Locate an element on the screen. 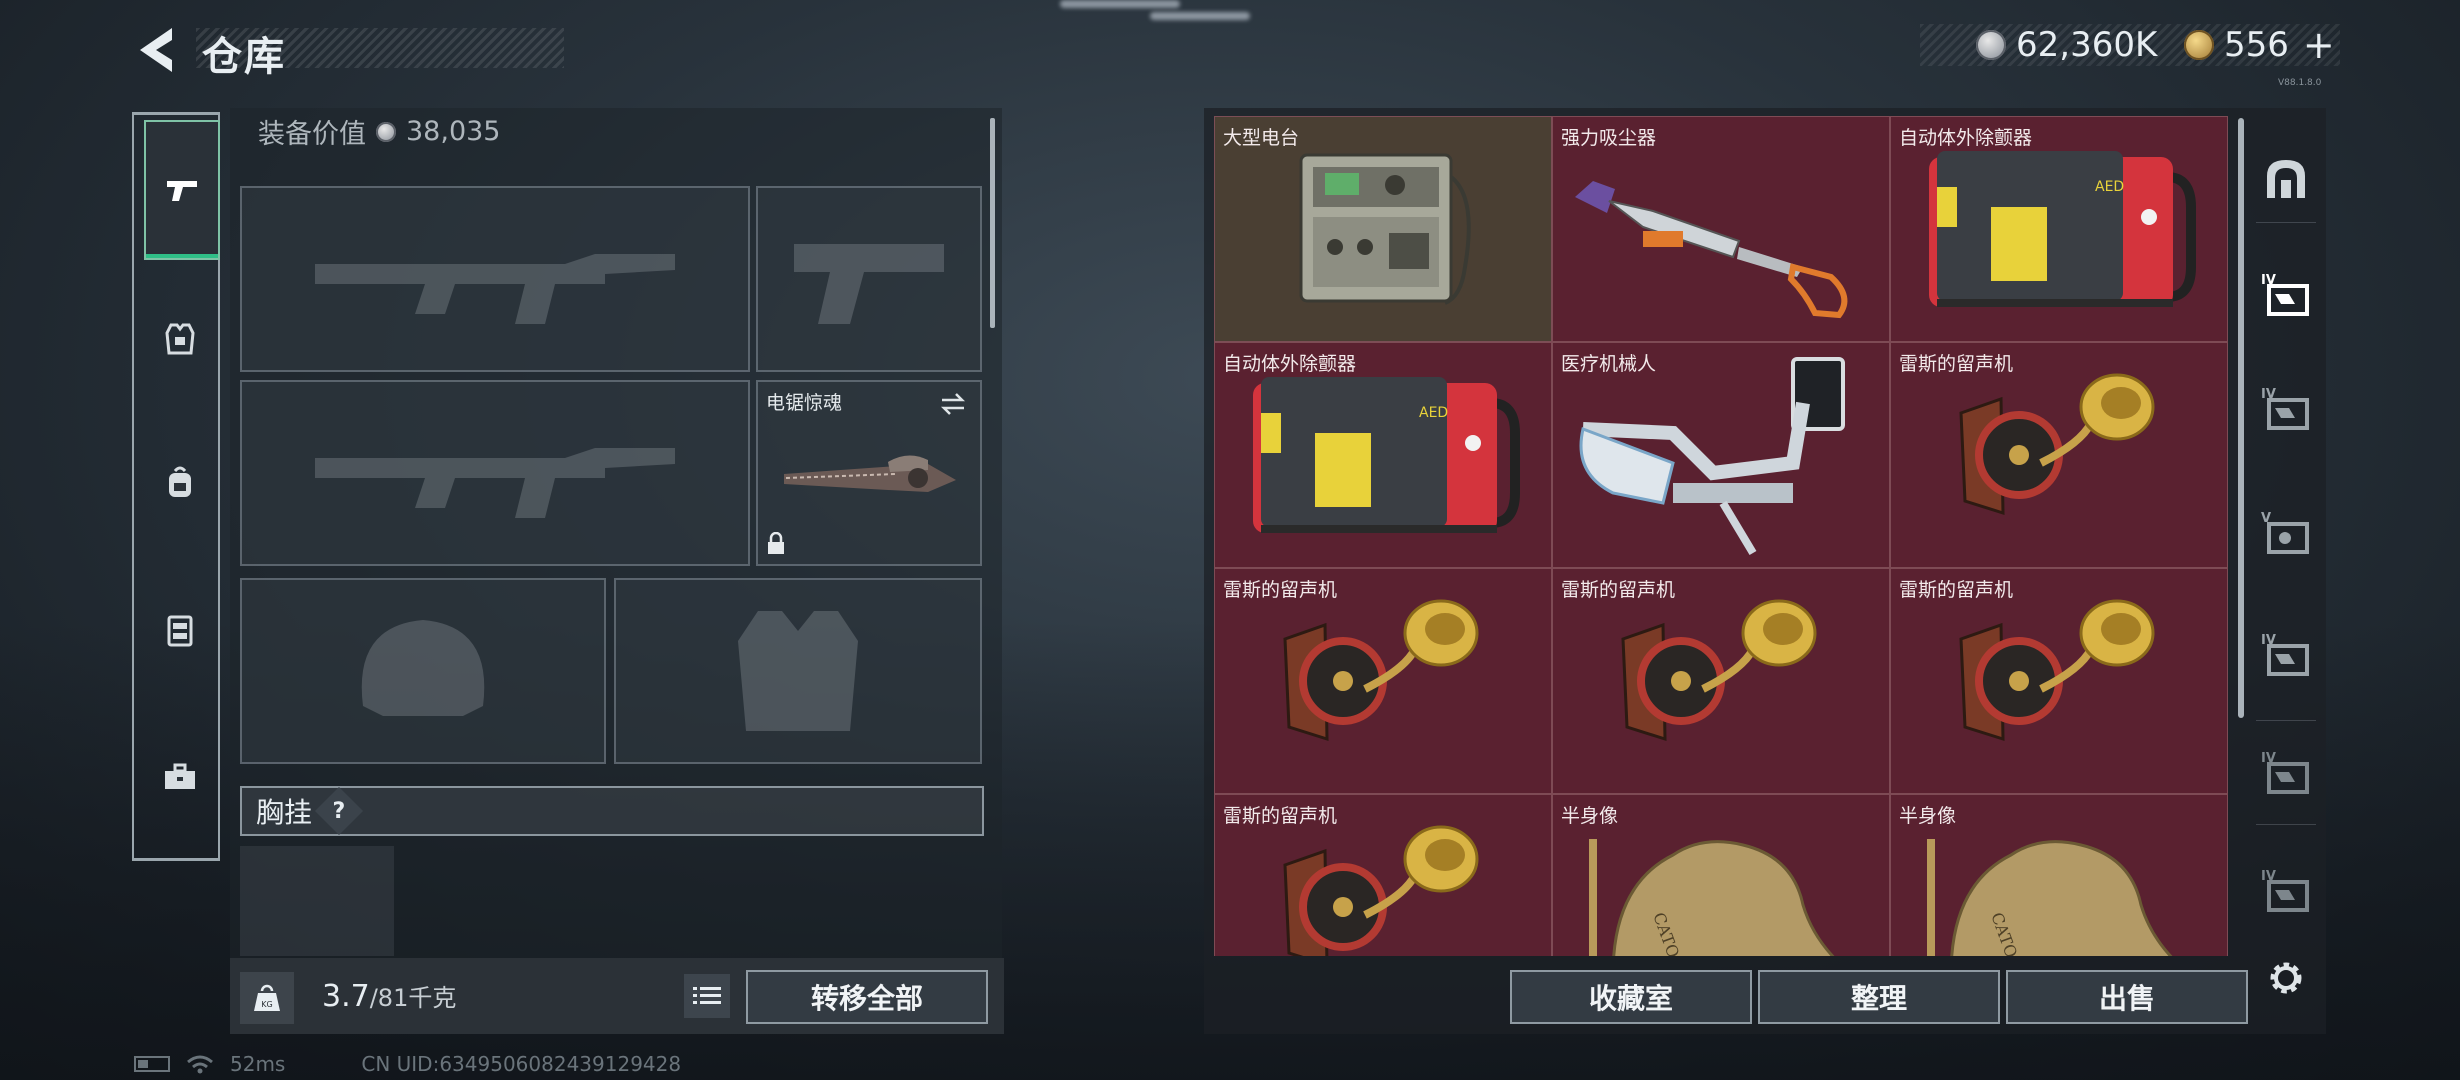 Image resolution: width=2460 pixels, height=1080 pixels. swap-icon is located at coordinates (953, 404).